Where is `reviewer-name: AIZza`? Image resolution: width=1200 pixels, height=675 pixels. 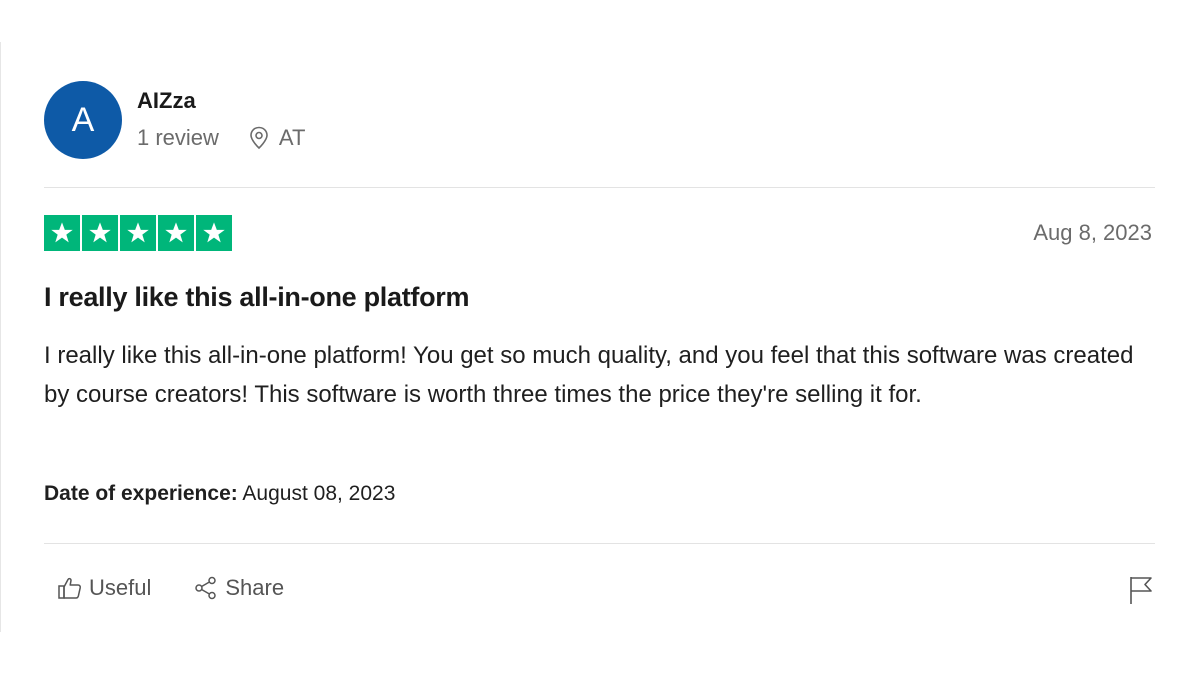 reviewer-name: AIZza is located at coordinates (166, 101).